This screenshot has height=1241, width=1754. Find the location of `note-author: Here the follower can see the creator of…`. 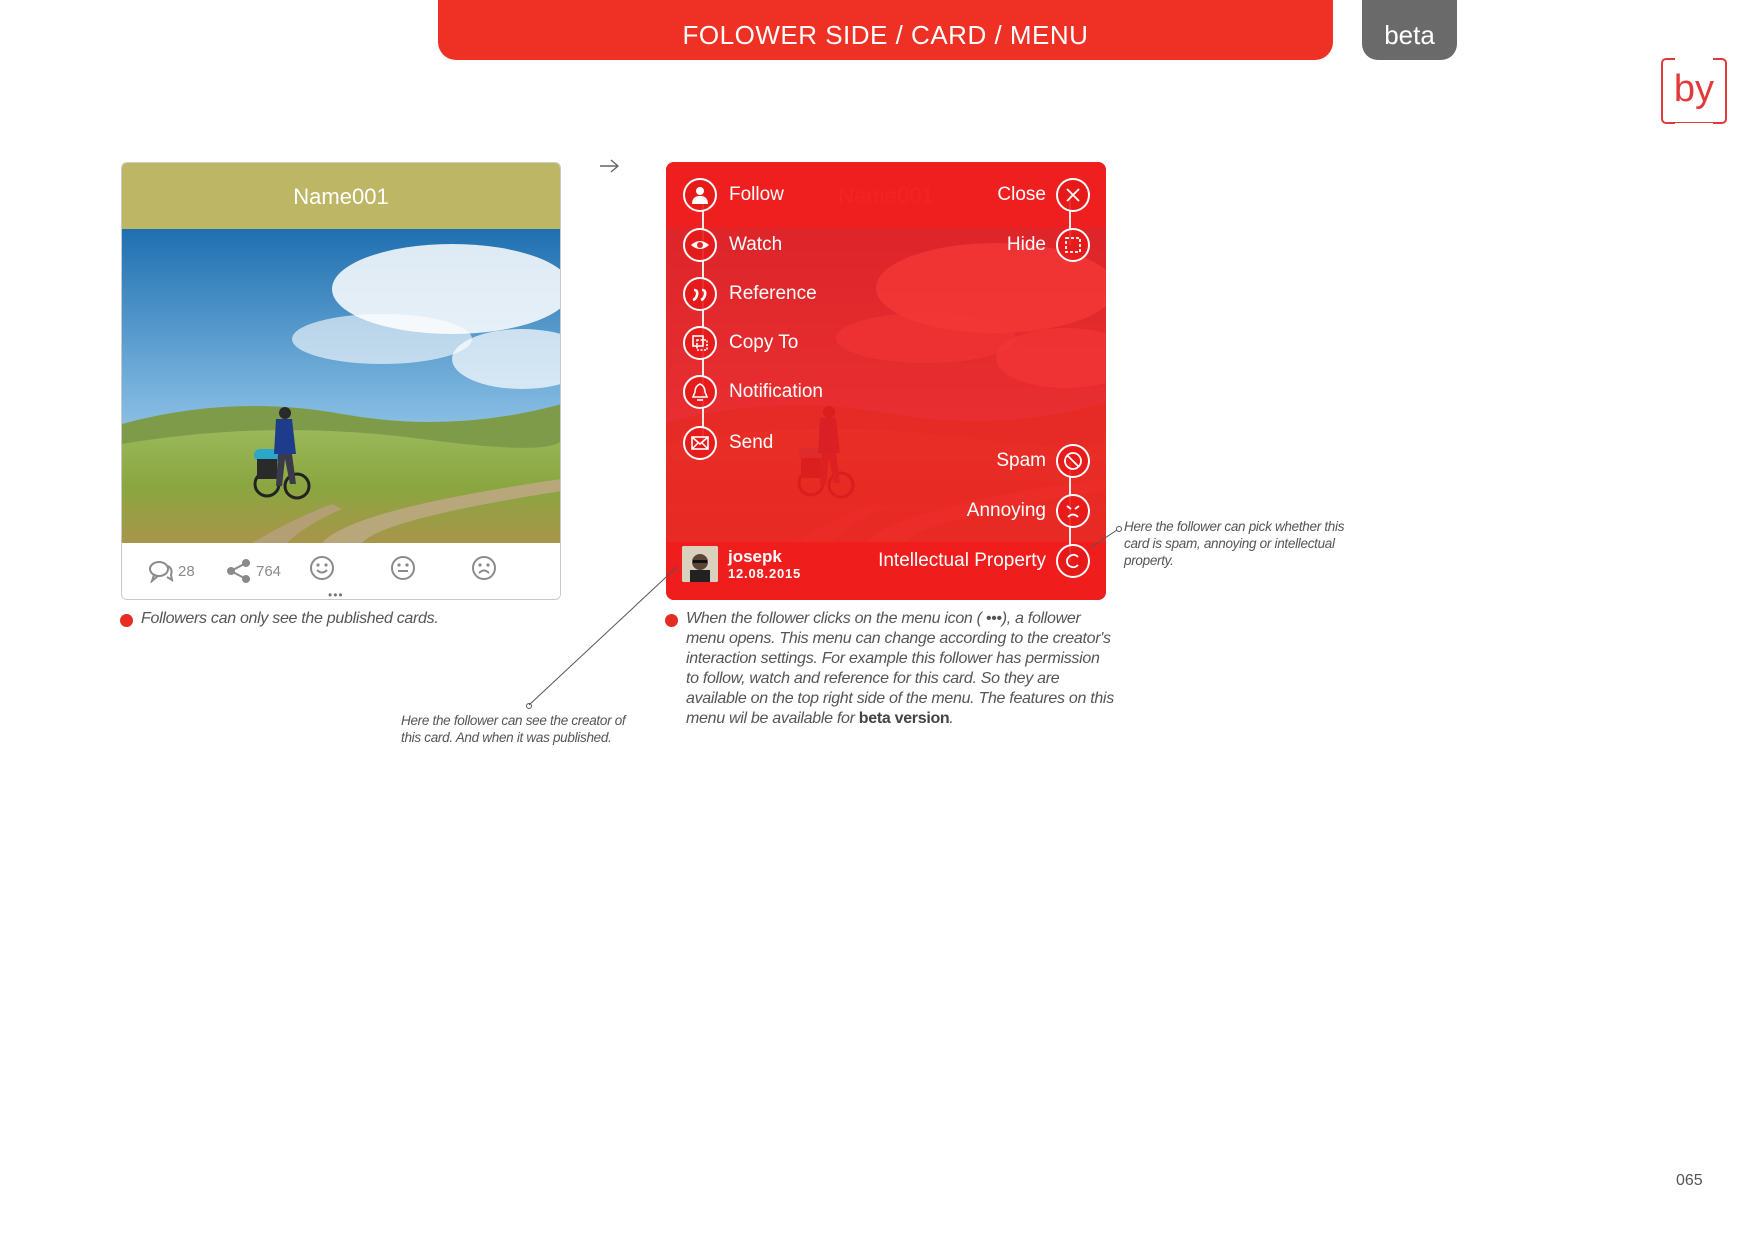

note-author: Here the follower can see the creator of… is located at coordinates (513, 729).